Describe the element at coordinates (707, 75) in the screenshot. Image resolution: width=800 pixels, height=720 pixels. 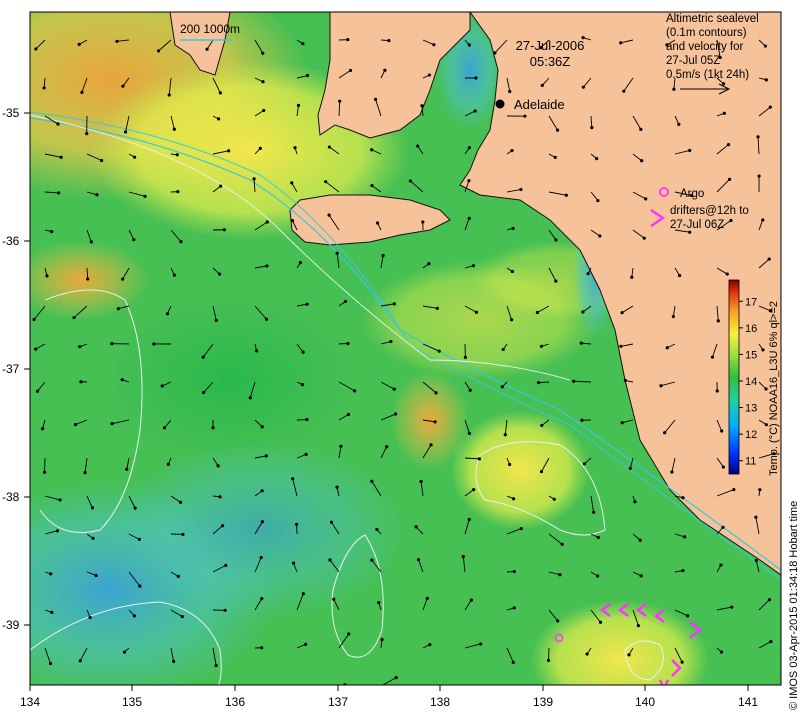
I see `sealevel-line: 0.5m/s (1kt 24h)` at that location.